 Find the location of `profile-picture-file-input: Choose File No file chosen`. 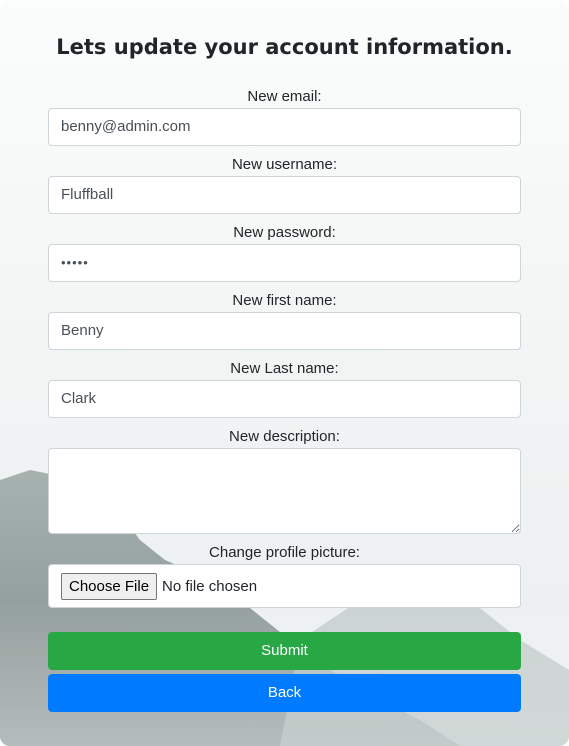

profile-picture-file-input: Choose File No file chosen is located at coordinates (284, 586).